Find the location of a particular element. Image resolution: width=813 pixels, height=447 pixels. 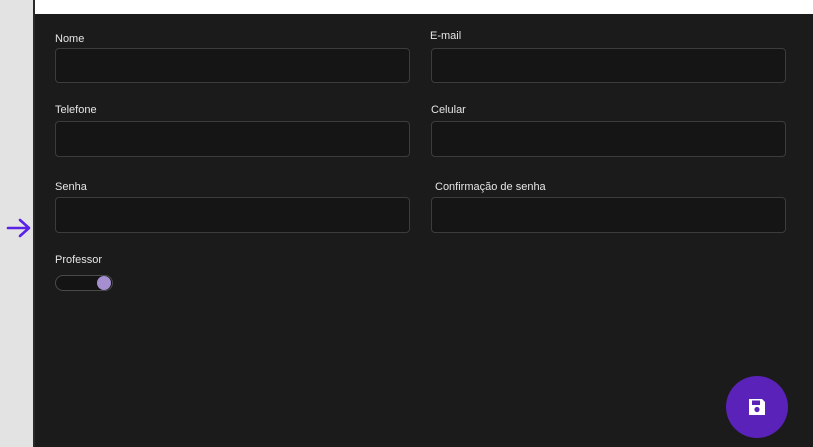

senha-label: Senha is located at coordinates (71, 187).